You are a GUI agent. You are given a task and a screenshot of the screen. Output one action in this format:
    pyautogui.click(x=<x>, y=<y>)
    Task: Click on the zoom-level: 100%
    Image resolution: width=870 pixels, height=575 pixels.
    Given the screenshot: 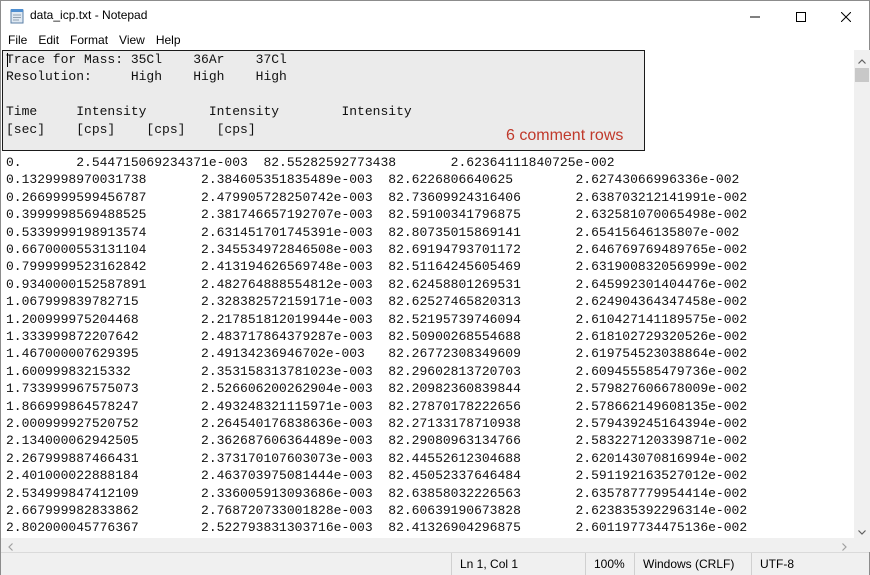 What is the action you would take?
    pyautogui.click(x=609, y=564)
    